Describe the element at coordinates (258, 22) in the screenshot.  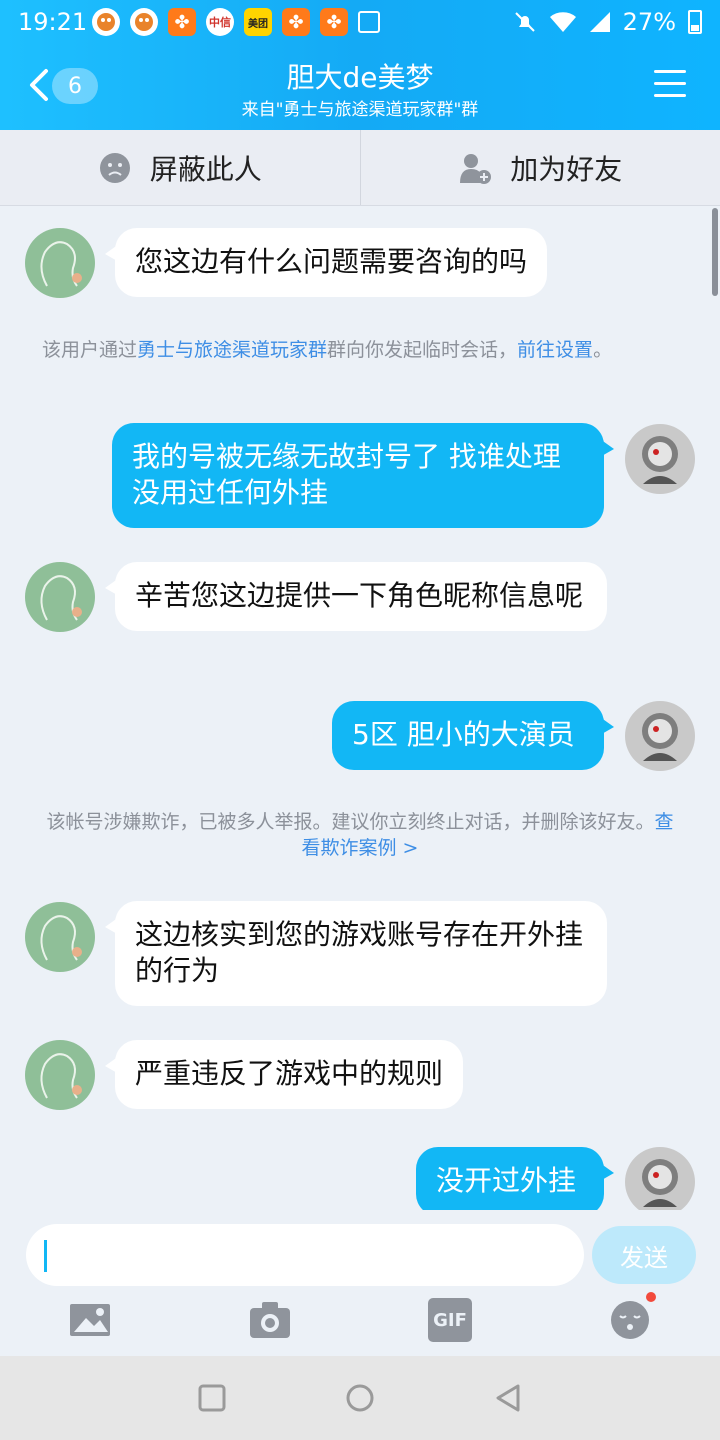
I see `meituan-notification-icon: 美团` at that location.